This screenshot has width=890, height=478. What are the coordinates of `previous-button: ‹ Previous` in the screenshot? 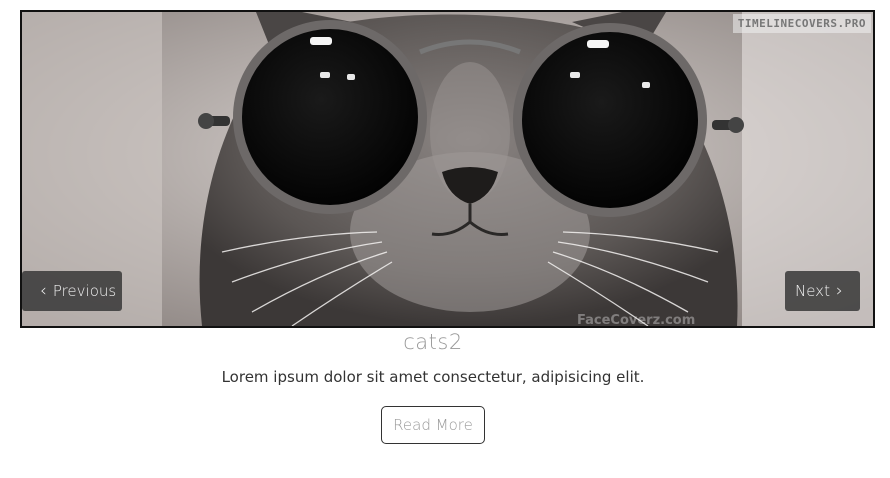 It's located at (72, 291).